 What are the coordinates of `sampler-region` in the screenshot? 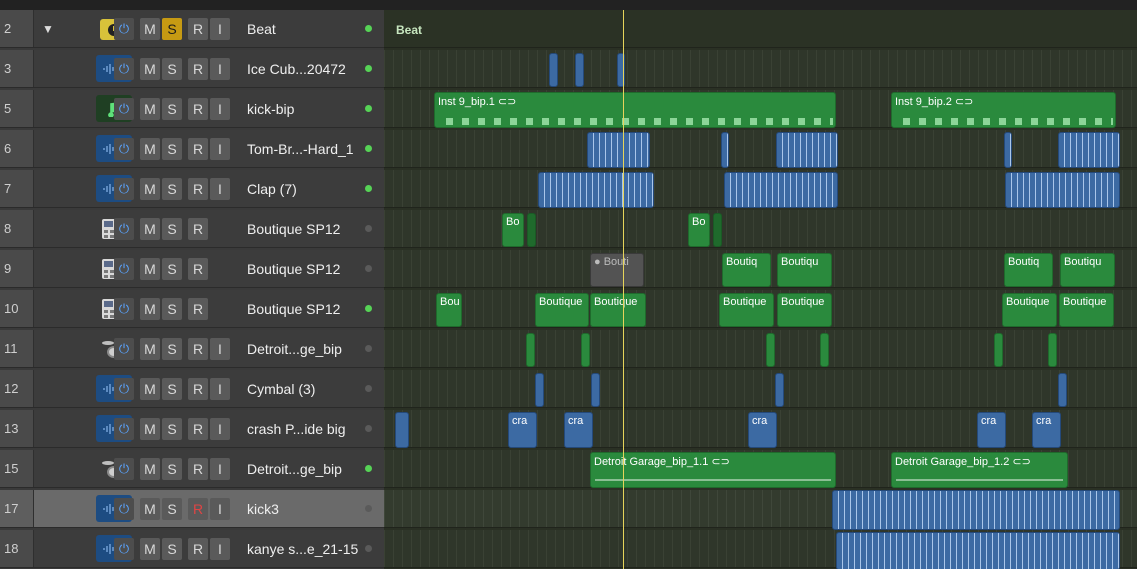 It's located at (531, 230).